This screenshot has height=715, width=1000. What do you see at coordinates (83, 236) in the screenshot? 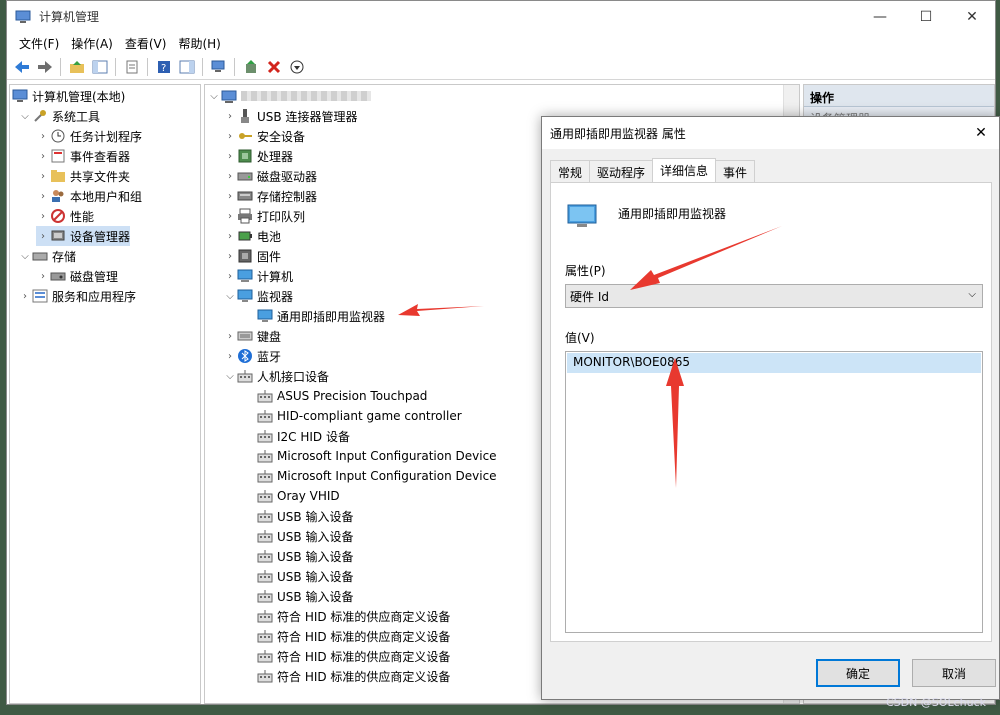
I see `tree-item: › 设备管理器` at bounding box center [83, 236].